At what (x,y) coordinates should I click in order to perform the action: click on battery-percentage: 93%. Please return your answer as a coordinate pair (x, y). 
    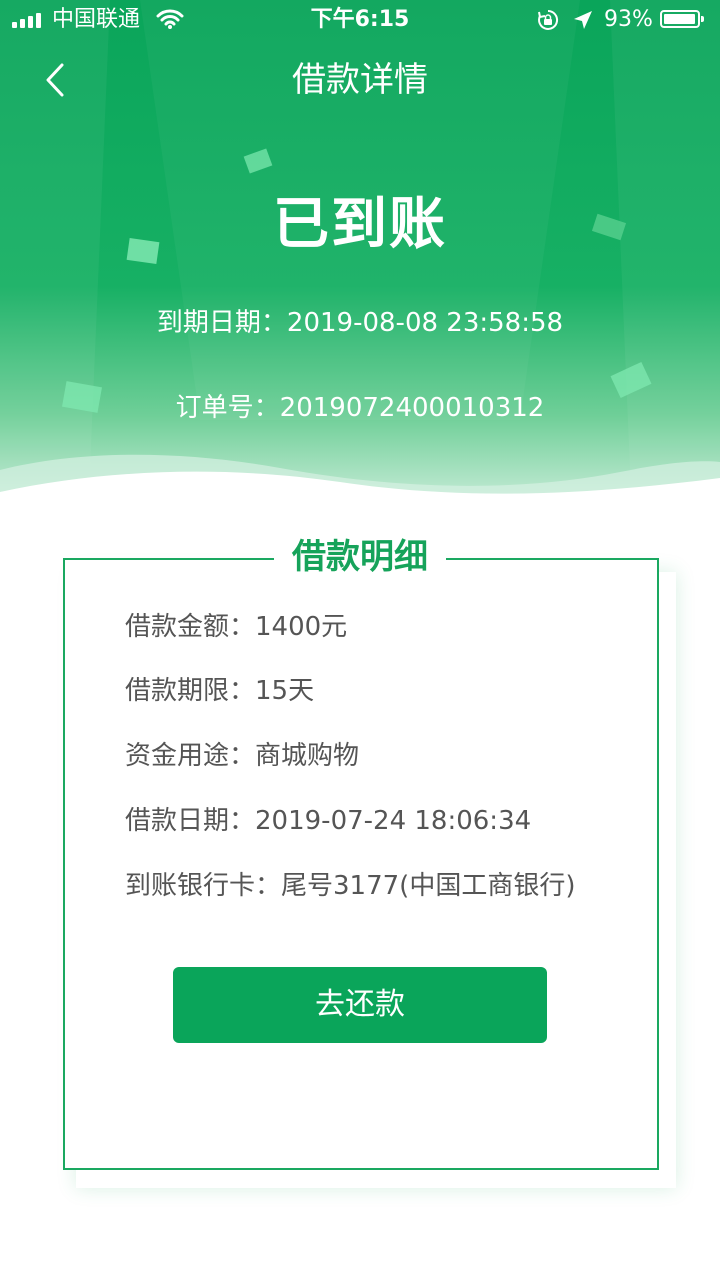
    Looking at the image, I should click on (628, 19).